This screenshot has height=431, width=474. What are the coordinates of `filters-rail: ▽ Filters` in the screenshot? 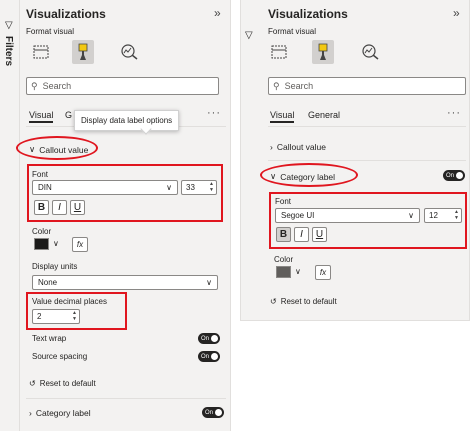 It's located at (10, 215).